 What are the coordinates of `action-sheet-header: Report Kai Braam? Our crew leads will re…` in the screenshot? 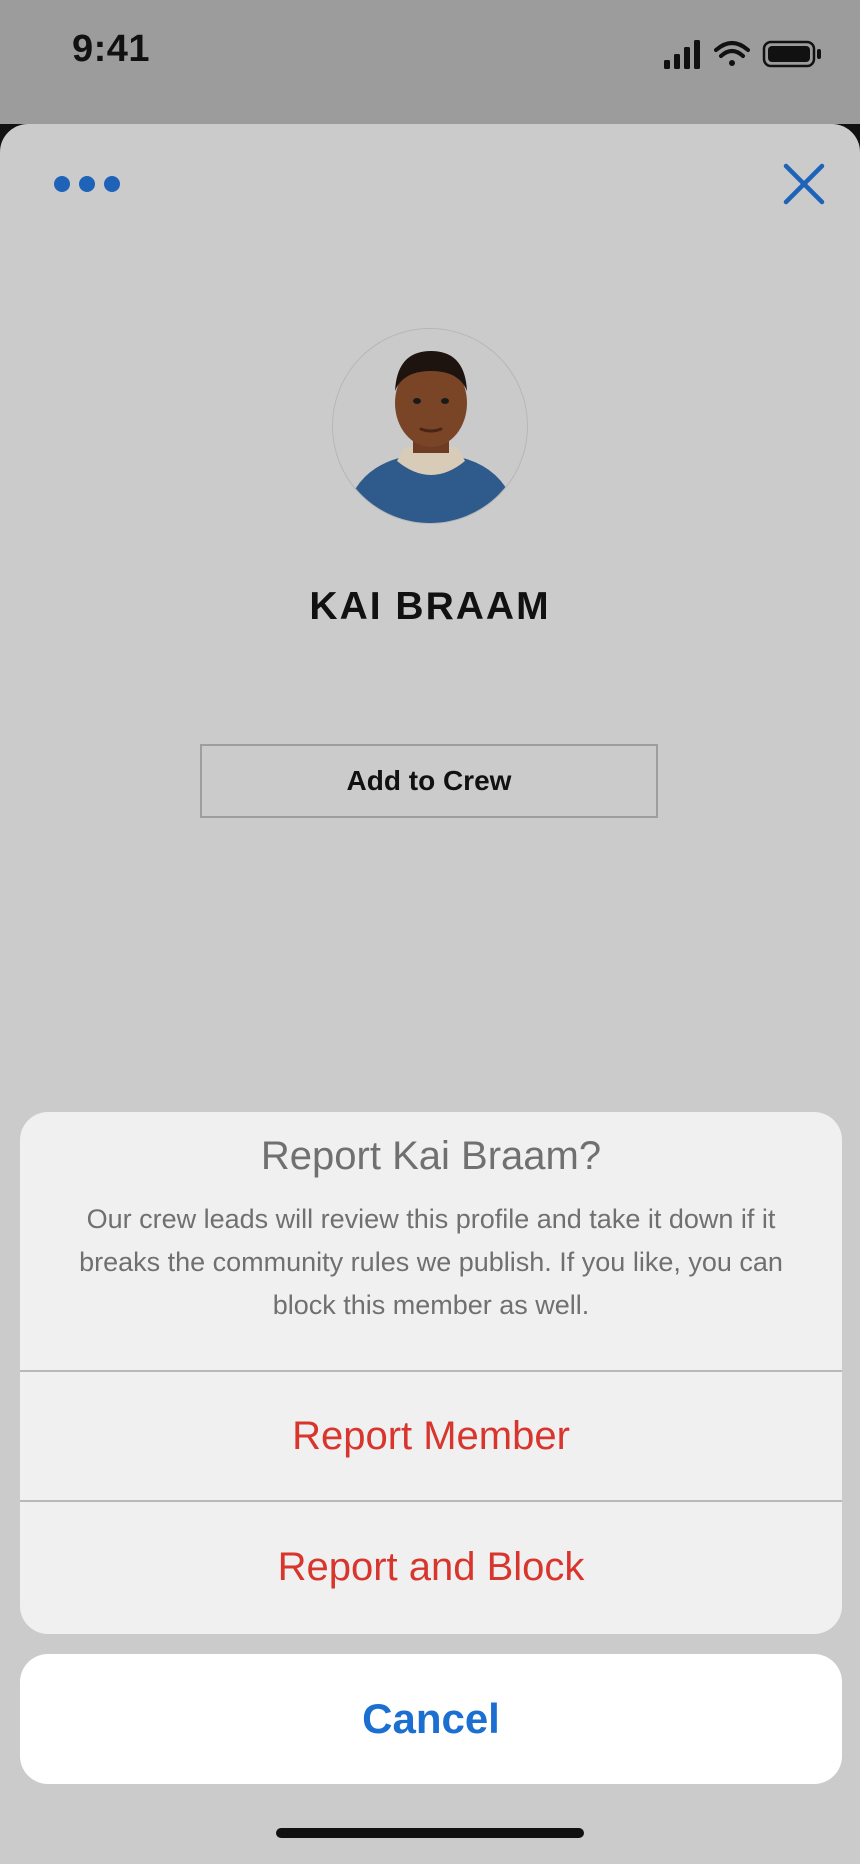 It's located at (431, 1242).